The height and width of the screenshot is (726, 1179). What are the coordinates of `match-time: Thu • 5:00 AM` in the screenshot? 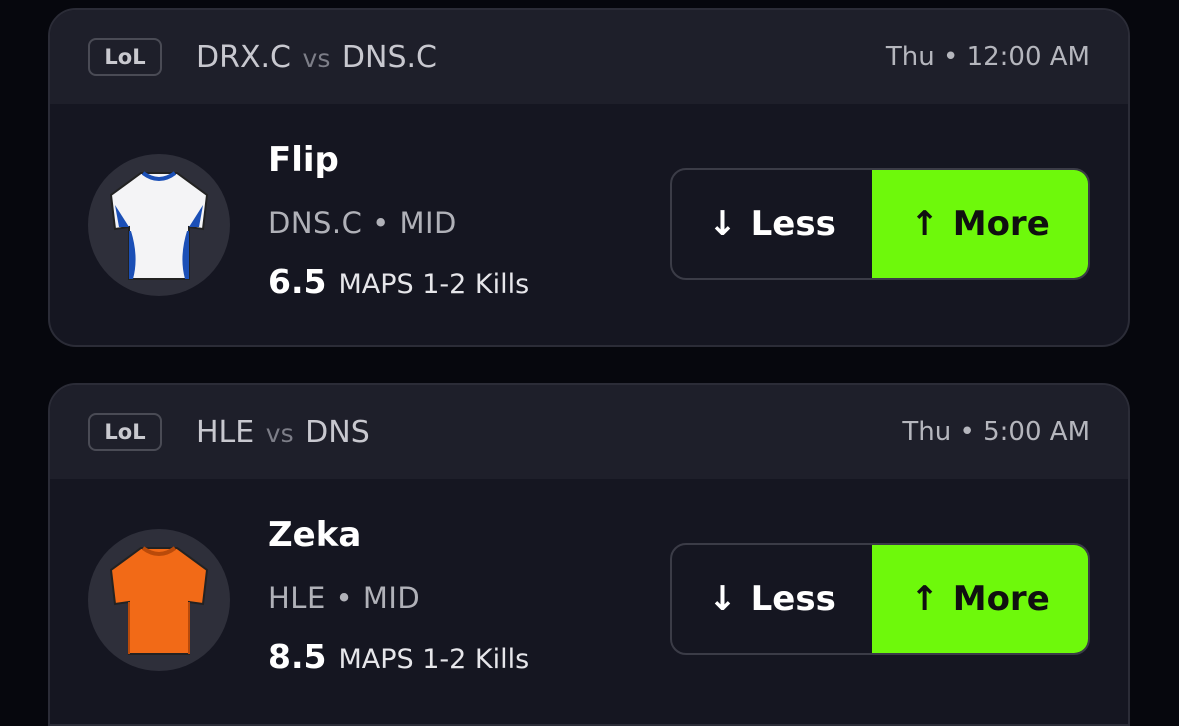 It's located at (996, 432).